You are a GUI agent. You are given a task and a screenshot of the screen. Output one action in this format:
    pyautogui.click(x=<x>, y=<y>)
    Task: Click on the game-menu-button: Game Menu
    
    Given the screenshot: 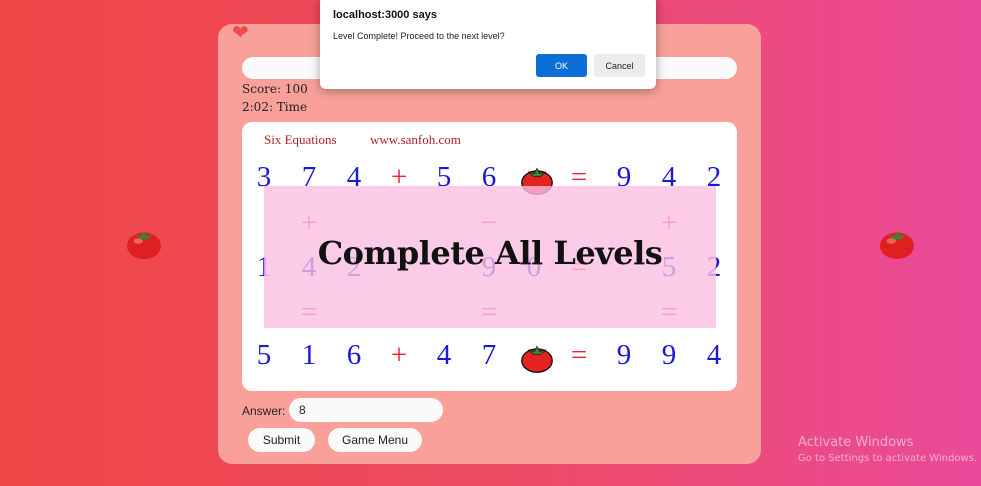 What is the action you would take?
    pyautogui.click(x=375, y=440)
    